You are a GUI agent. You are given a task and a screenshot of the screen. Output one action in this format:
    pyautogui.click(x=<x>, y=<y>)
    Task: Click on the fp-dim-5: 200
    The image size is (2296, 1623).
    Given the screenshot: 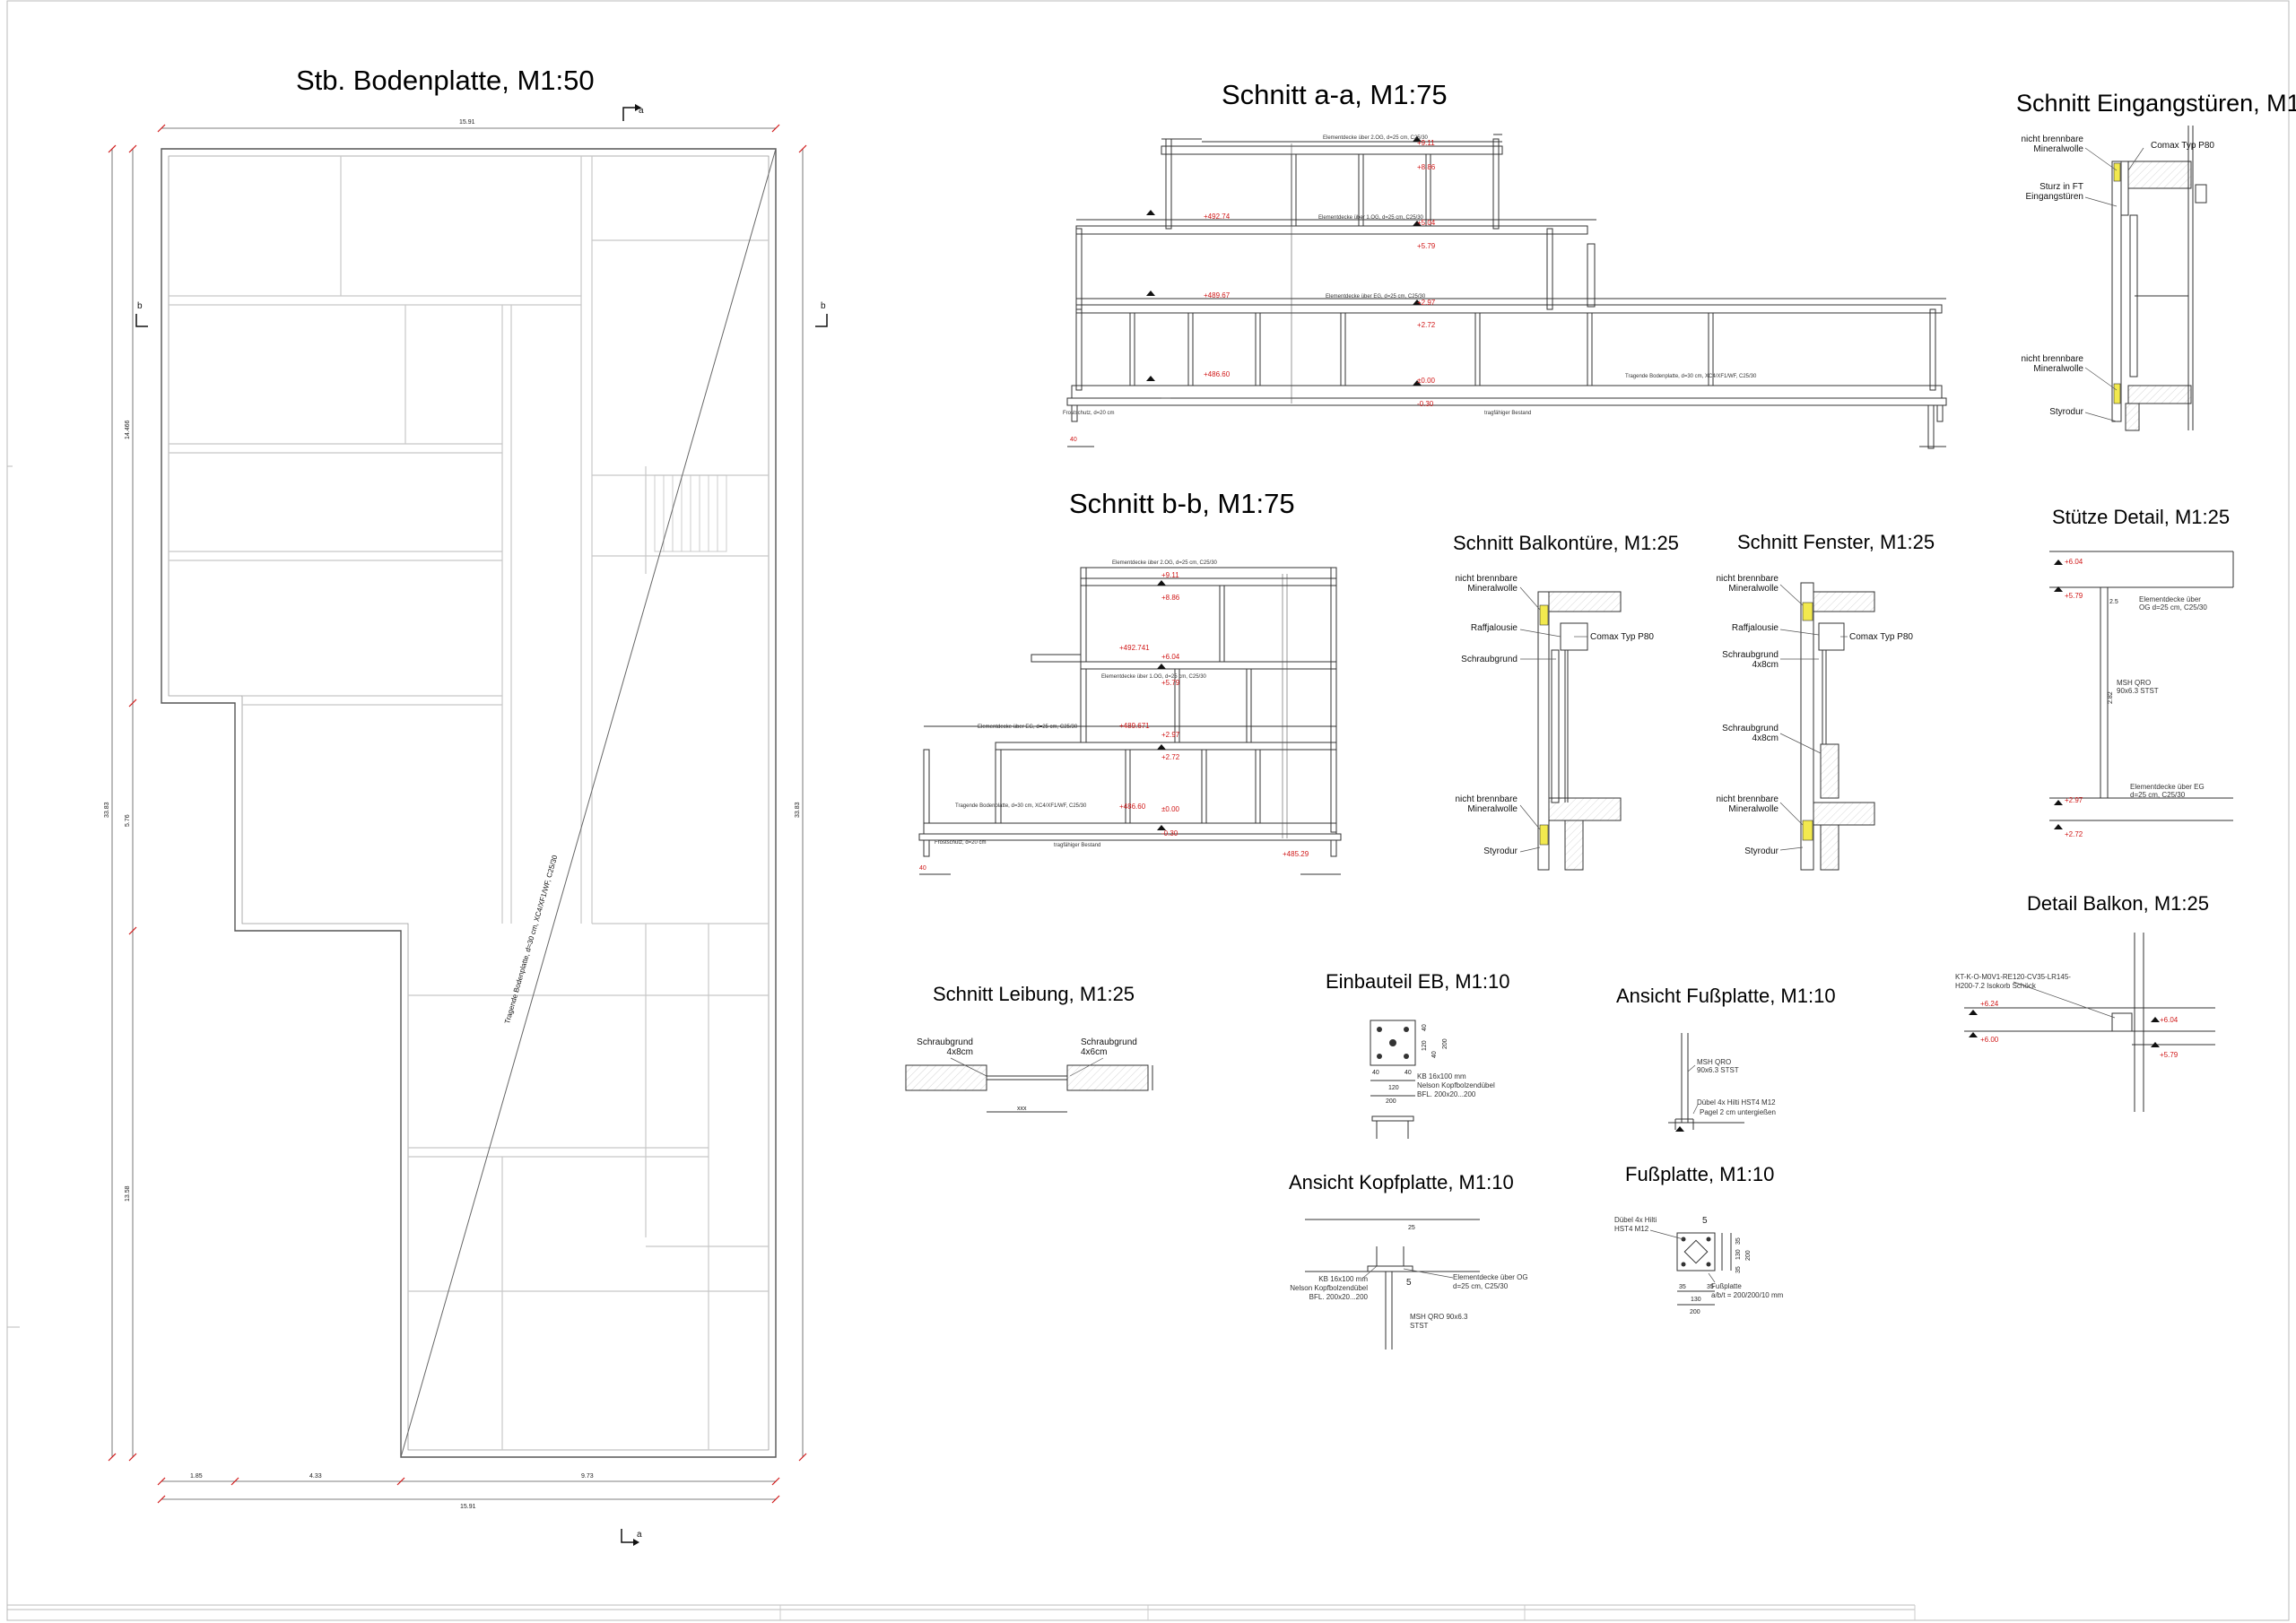 What is the action you would take?
    pyautogui.click(x=1695, y=1312)
    